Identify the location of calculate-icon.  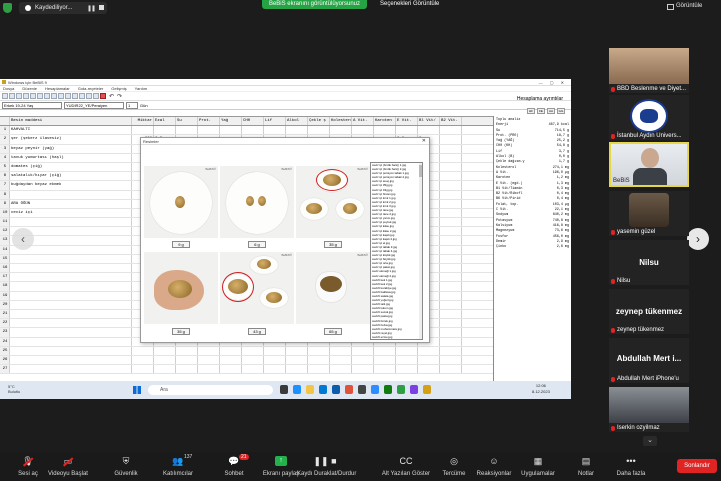
(61, 96).